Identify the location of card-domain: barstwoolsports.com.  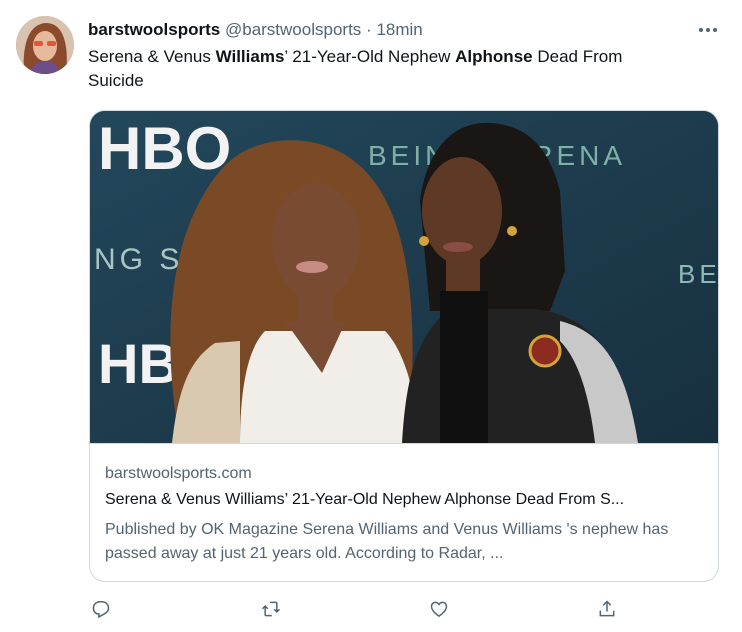
(178, 473).